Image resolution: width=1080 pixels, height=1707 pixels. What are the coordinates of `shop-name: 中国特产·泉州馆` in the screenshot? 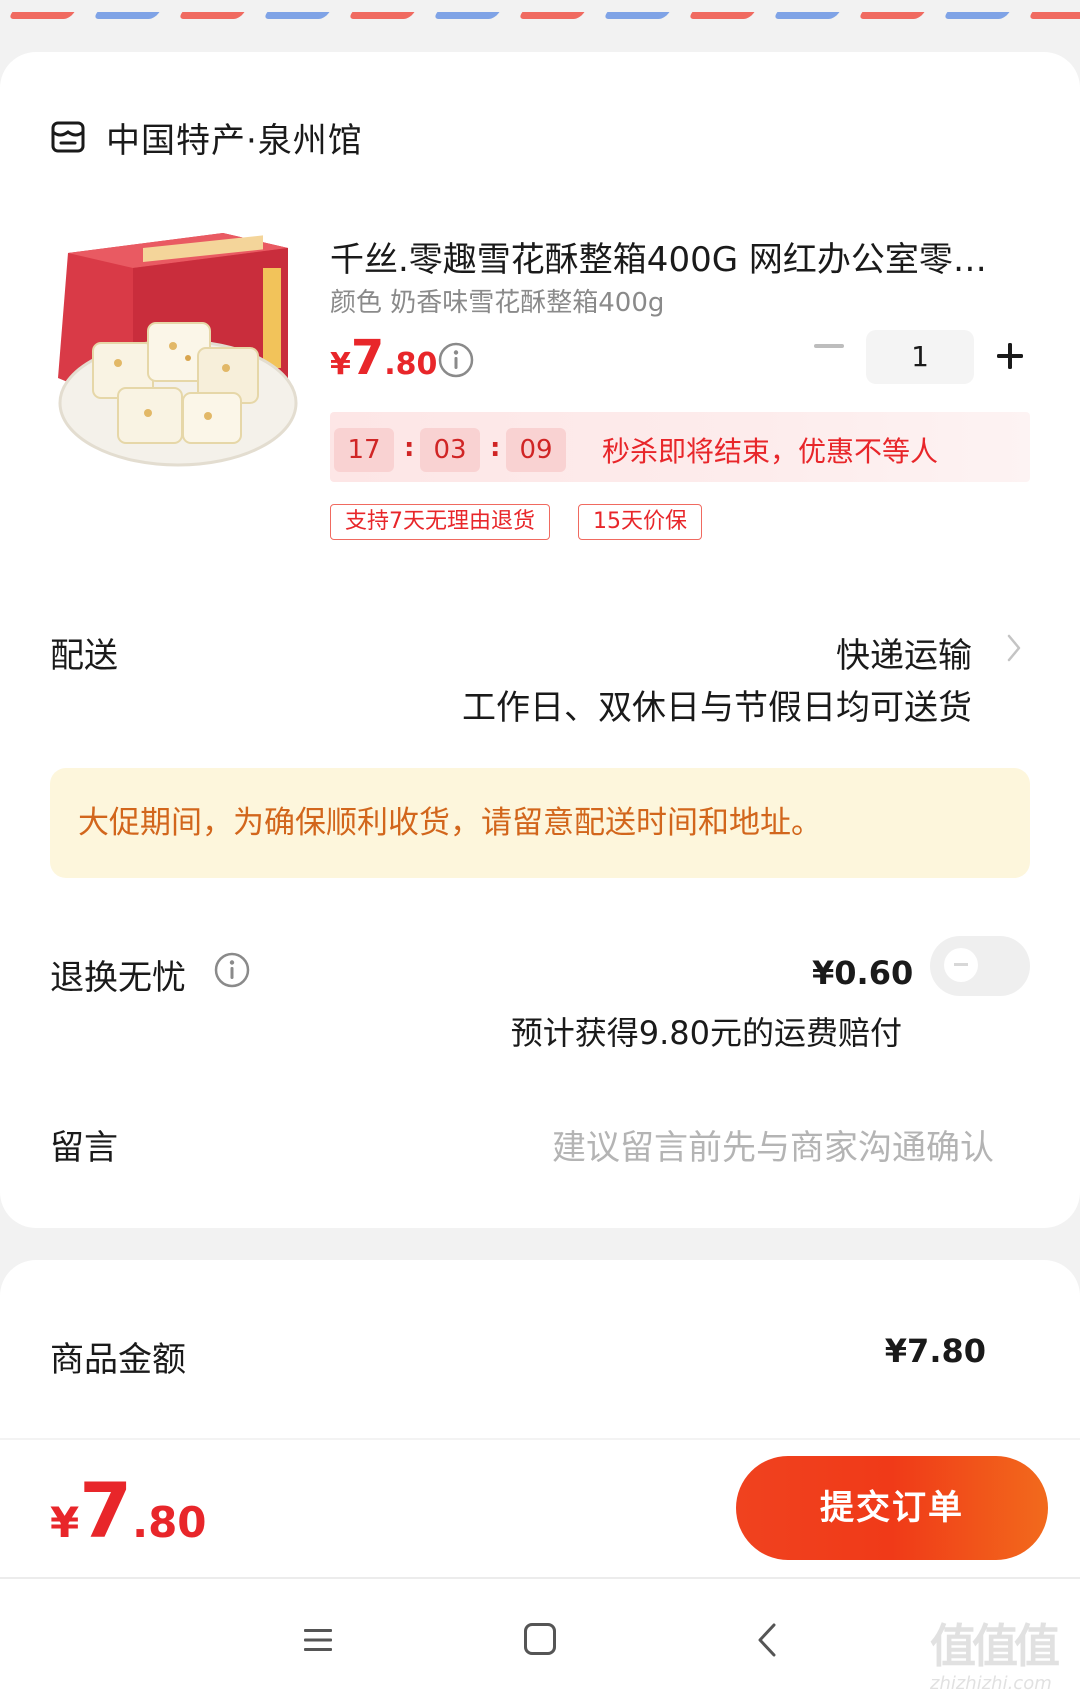 It's located at (234, 140).